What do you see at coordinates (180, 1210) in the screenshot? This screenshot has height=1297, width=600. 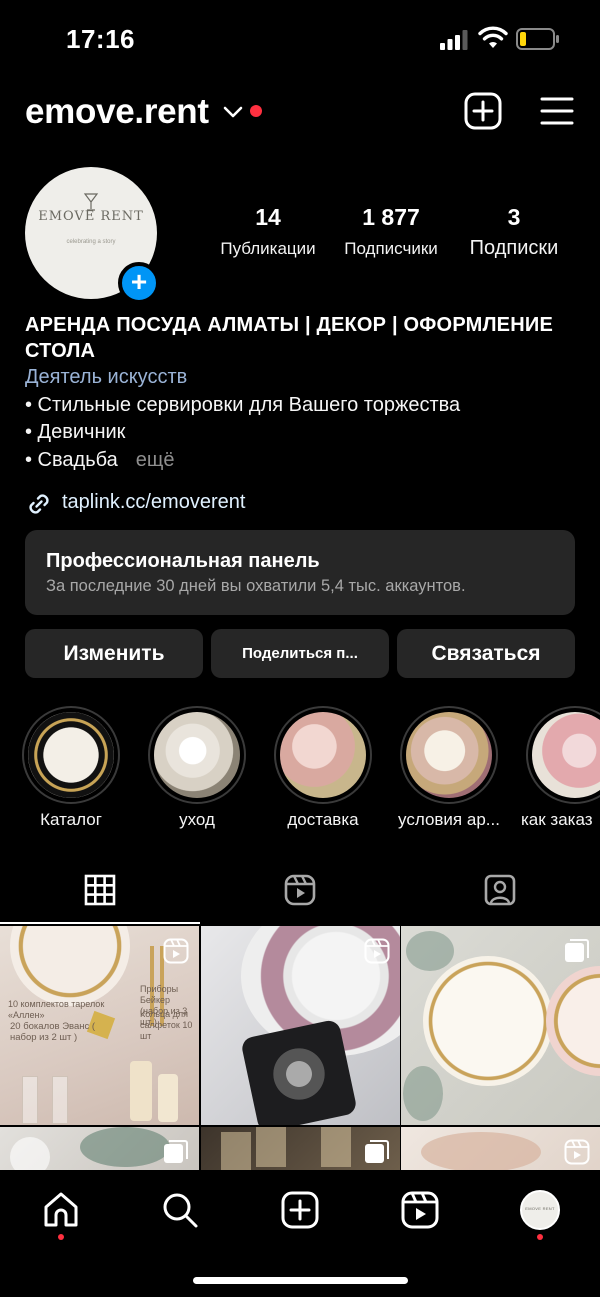 I see `search-icon` at bounding box center [180, 1210].